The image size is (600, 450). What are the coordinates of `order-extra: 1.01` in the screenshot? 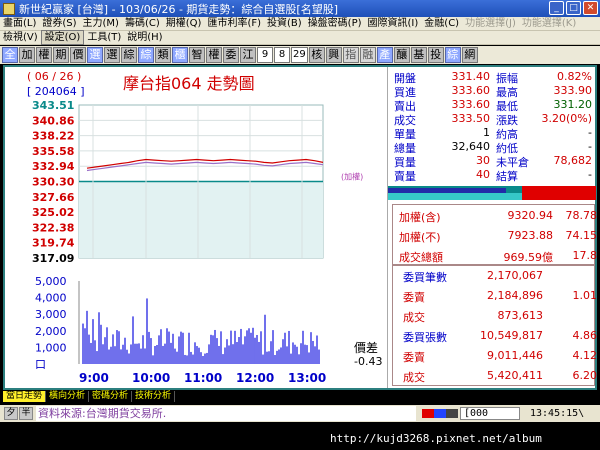 It's located at (585, 295).